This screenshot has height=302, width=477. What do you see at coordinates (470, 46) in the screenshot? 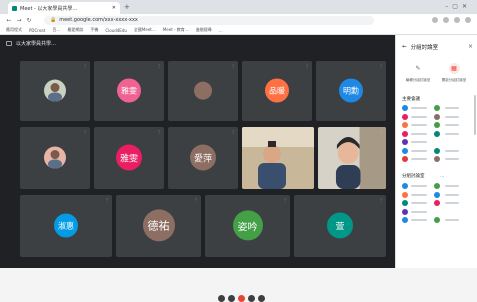
I see `panel-close-button: ×` at bounding box center [470, 46].